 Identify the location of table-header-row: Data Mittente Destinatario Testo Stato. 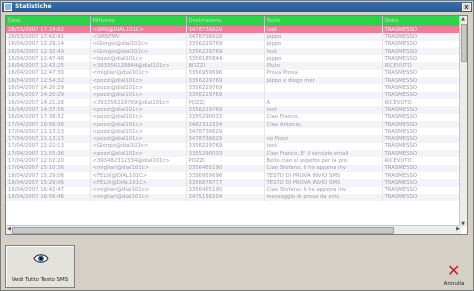
(234, 21).